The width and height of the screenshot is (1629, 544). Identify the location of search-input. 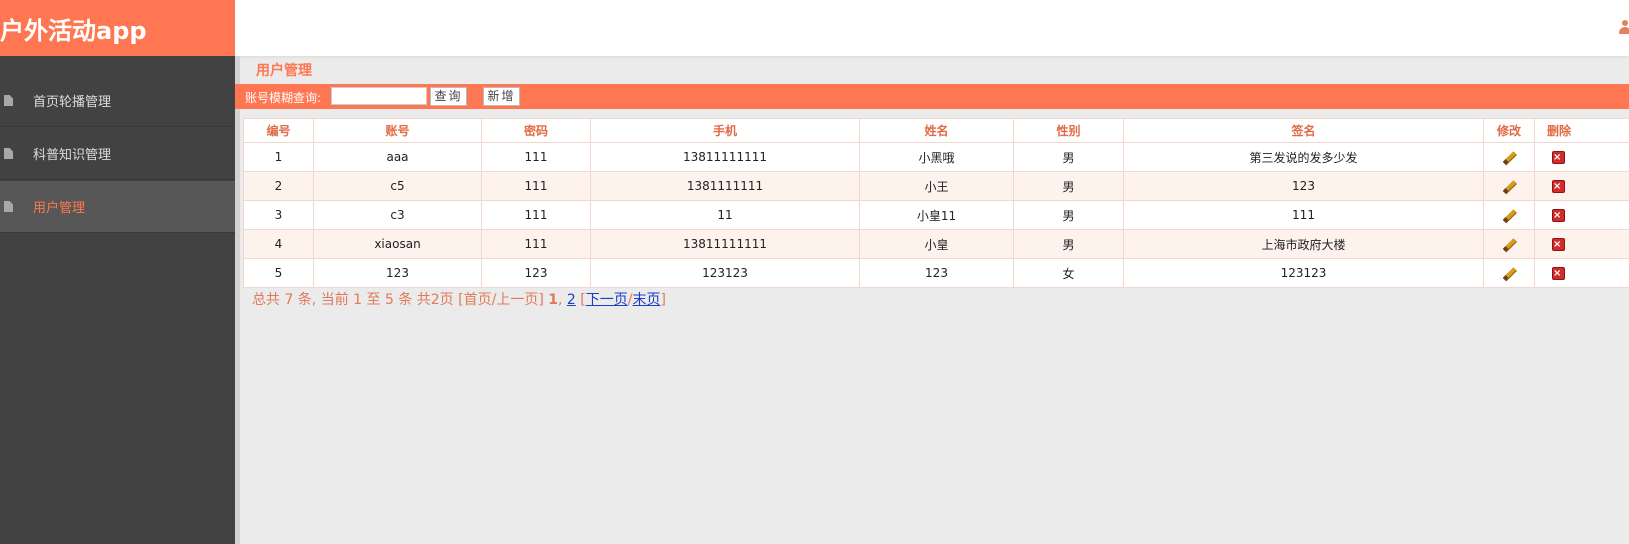
(379, 96).